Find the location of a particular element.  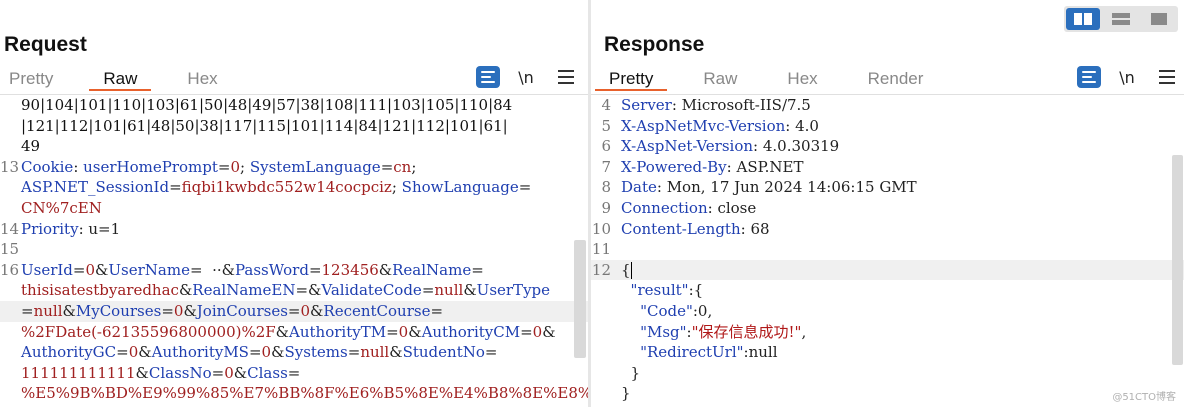

layout-toggle is located at coordinates (1121, 19).